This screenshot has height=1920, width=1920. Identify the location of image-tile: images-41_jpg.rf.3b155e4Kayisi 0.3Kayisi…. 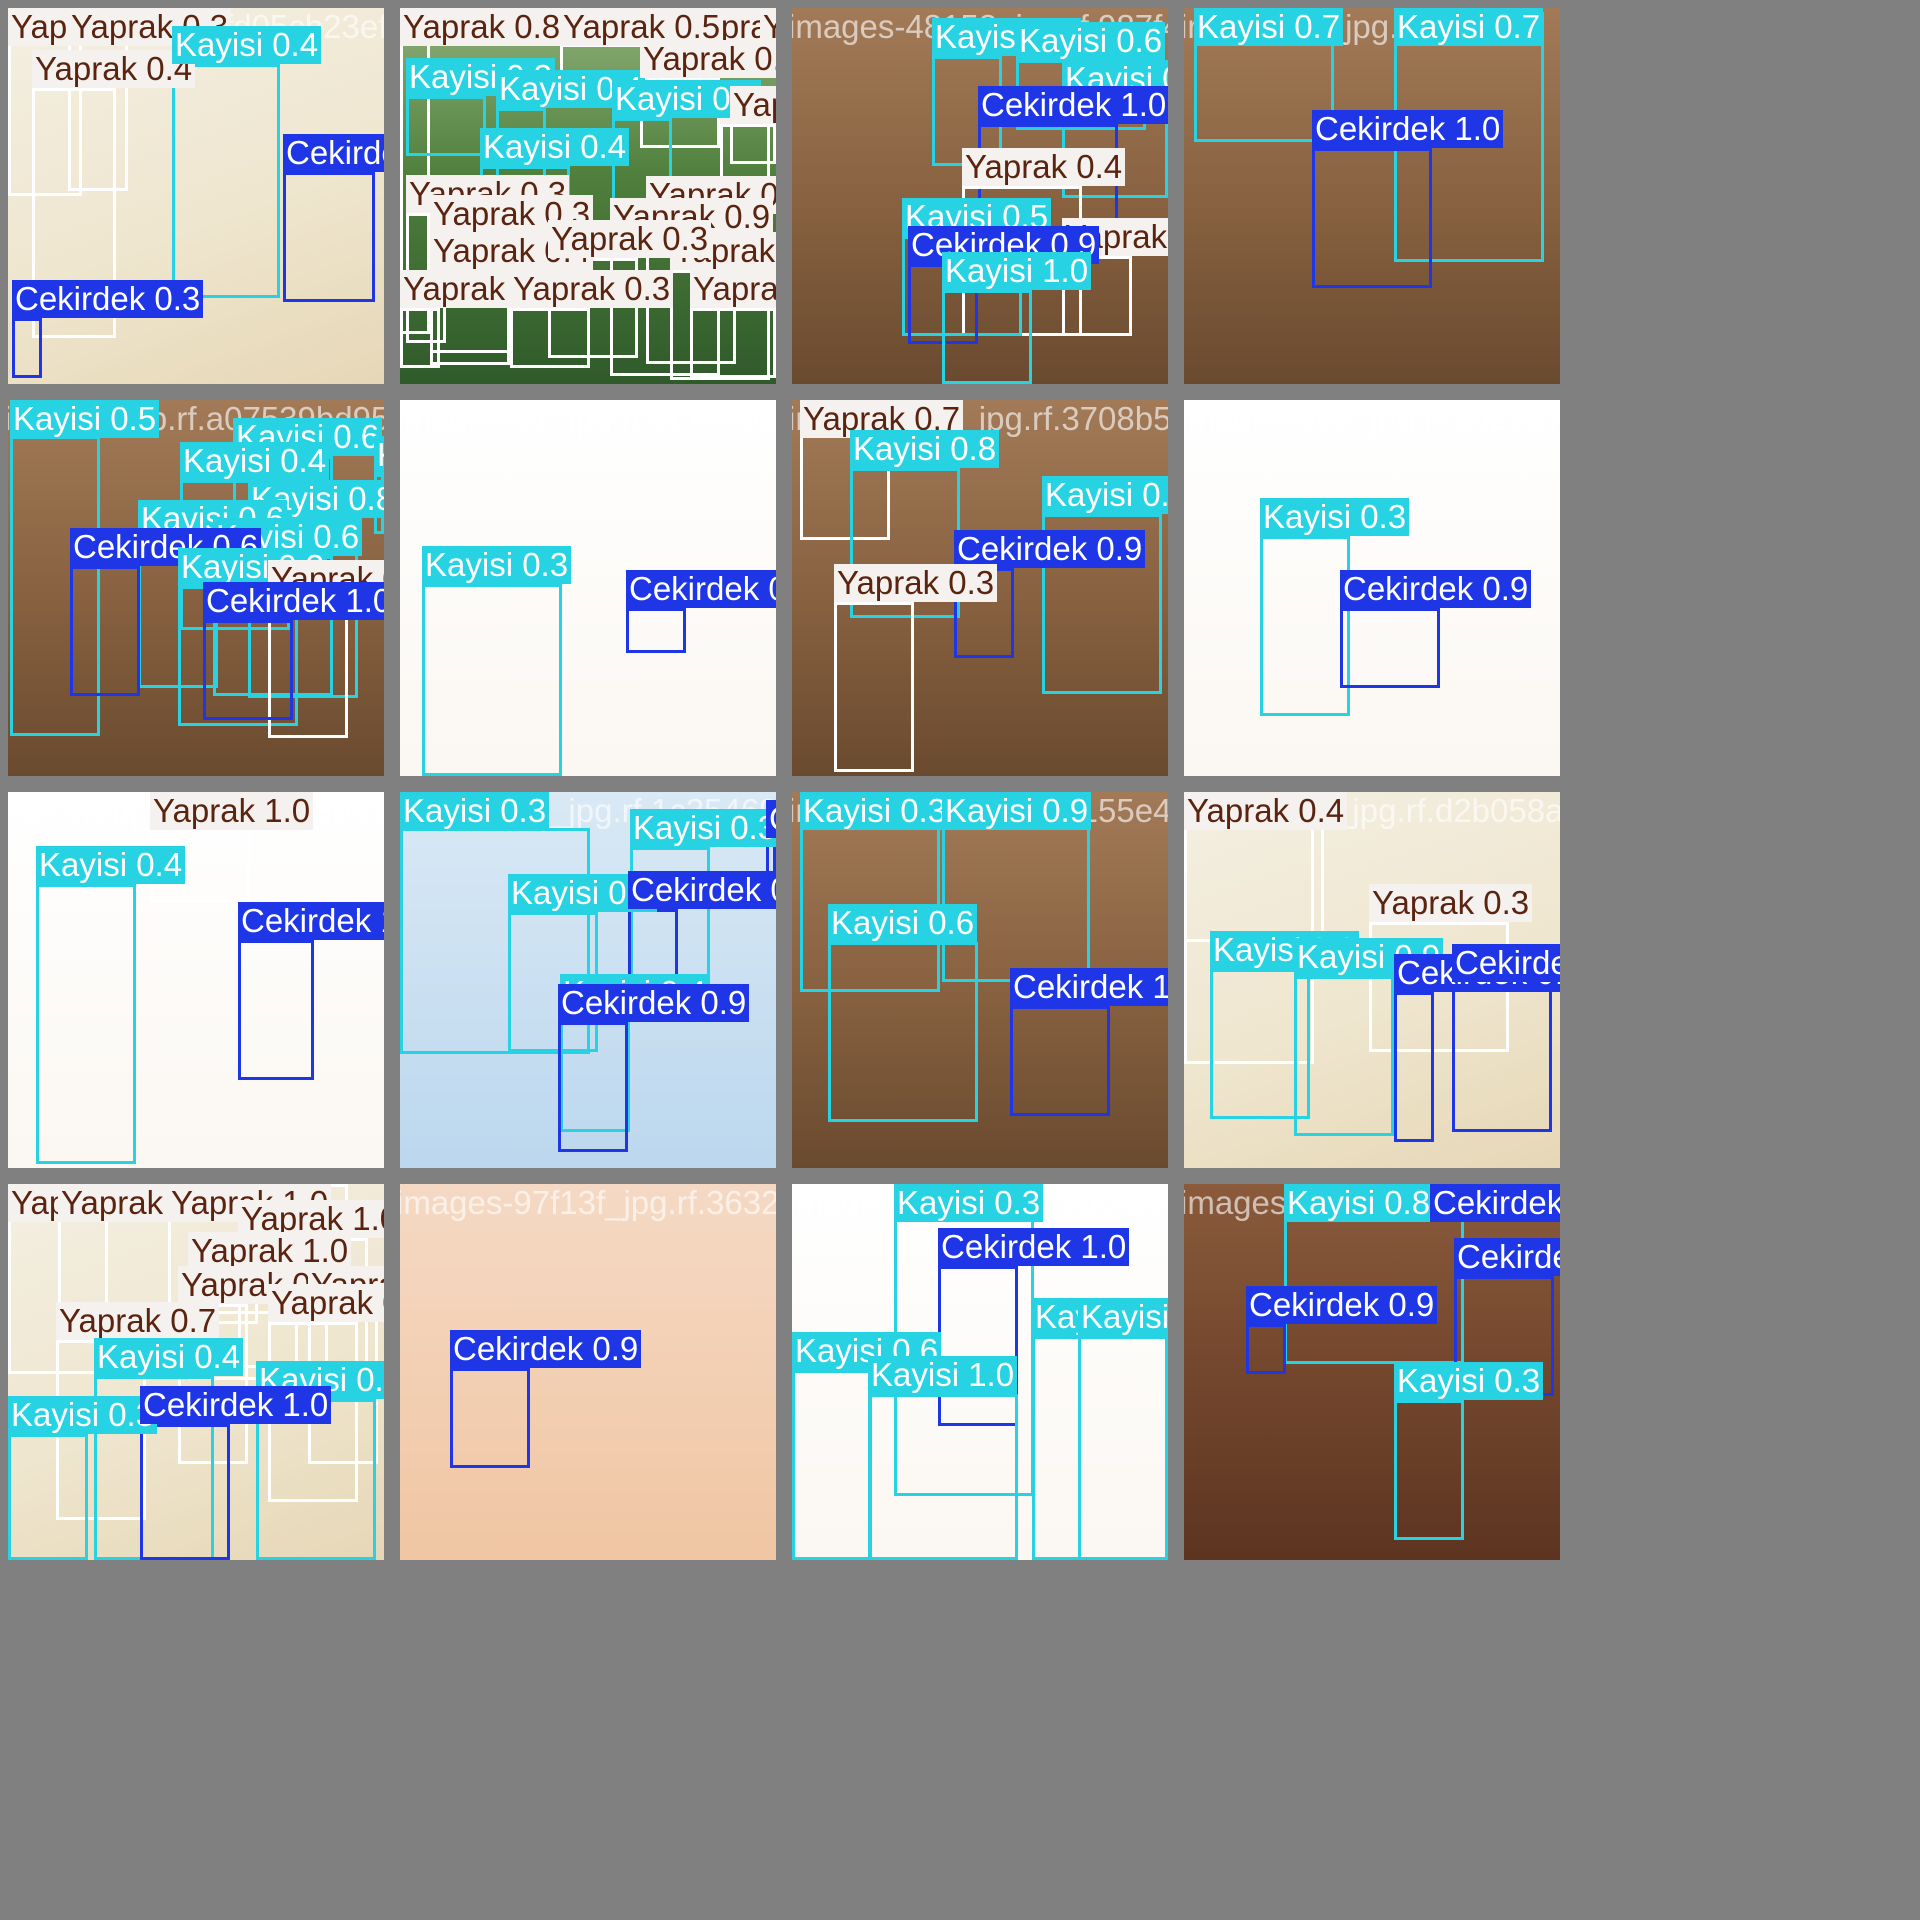
(980, 980).